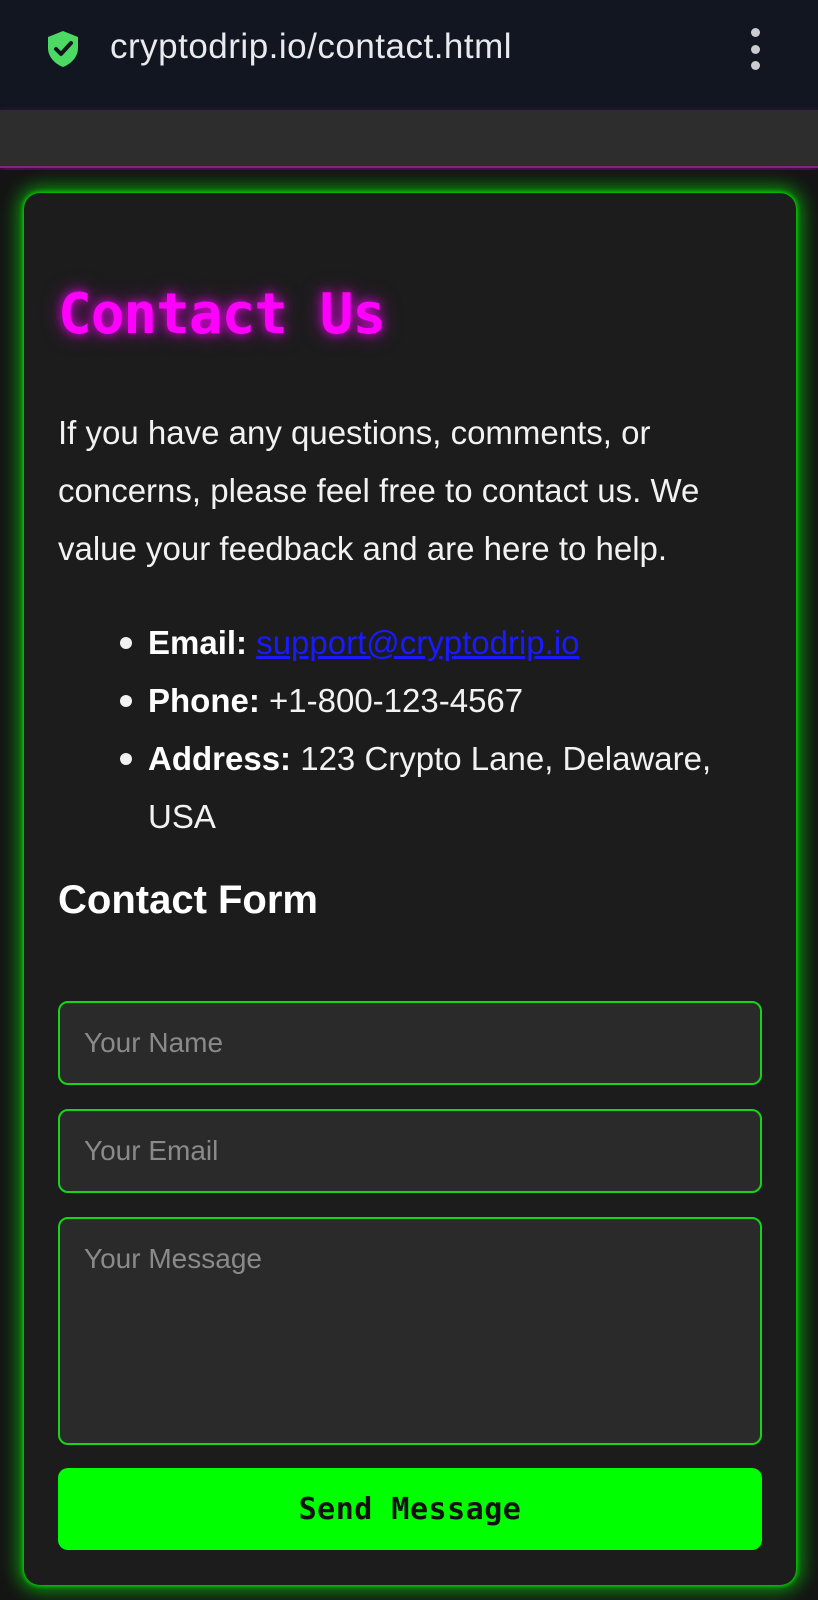  Describe the element at coordinates (208, 700) in the screenshot. I see `phone-label: Phone:` at that location.